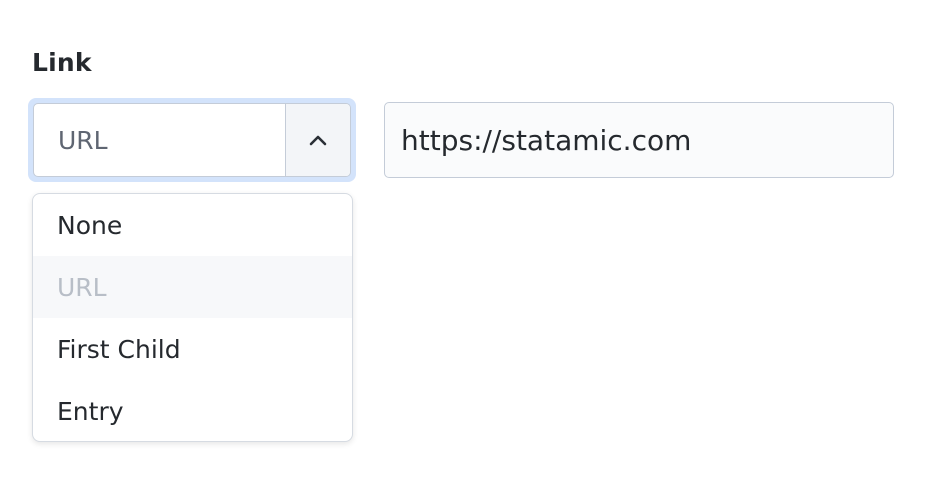  I want to click on dropdown-option-none: None, so click(192, 225).